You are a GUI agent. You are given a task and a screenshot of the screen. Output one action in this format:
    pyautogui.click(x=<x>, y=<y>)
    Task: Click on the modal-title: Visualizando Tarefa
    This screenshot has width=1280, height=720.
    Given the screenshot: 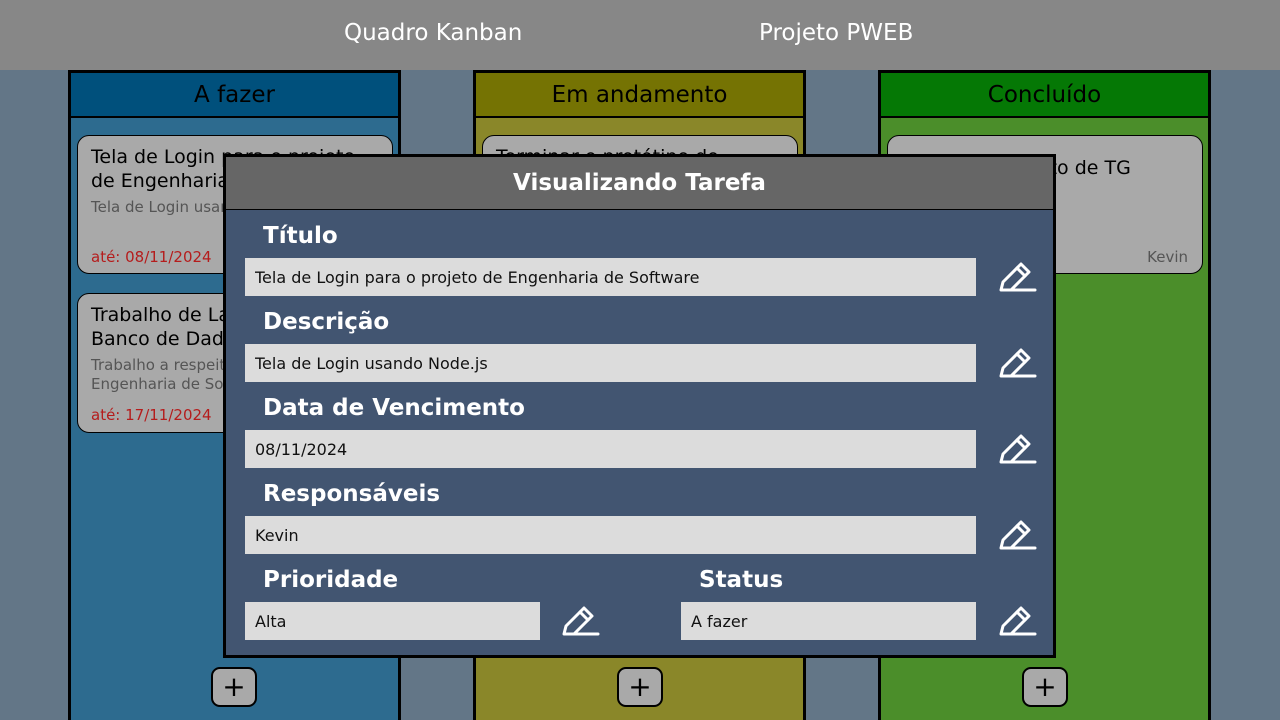 What is the action you would take?
    pyautogui.click(x=639, y=183)
    